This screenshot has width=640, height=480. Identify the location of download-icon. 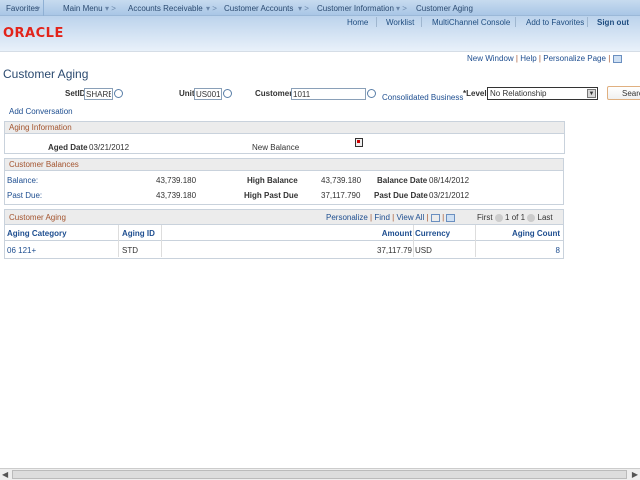
(451, 217).